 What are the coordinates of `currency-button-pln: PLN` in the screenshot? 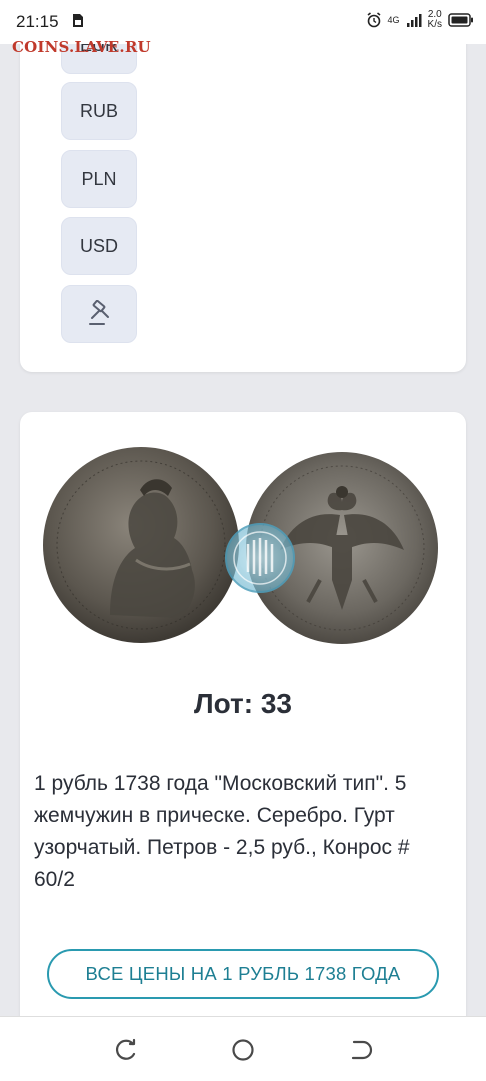 It's located at (99, 179).